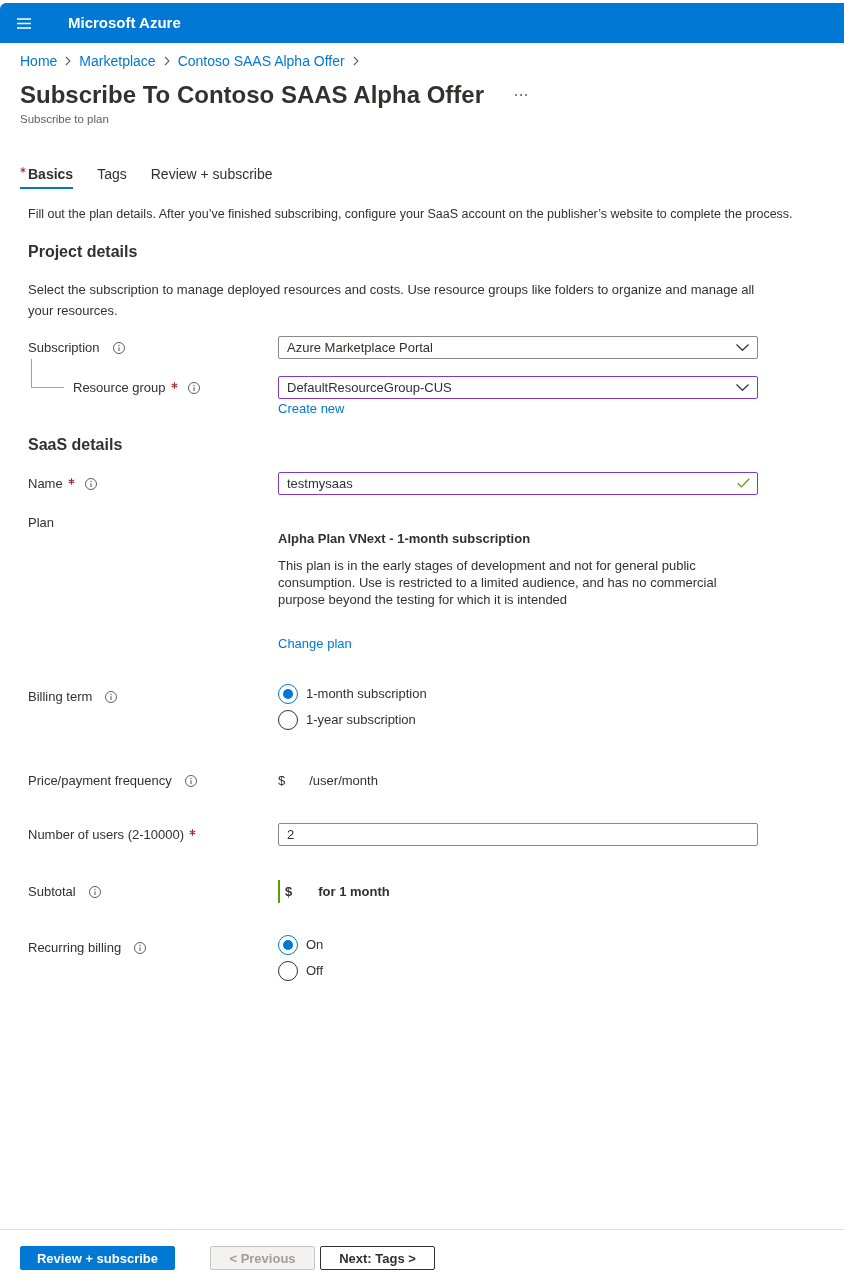 The image size is (844, 1281). What do you see at coordinates (252, 95) in the screenshot?
I see `page-title: Subscribe To Contoso SAAS Alpha Offer` at bounding box center [252, 95].